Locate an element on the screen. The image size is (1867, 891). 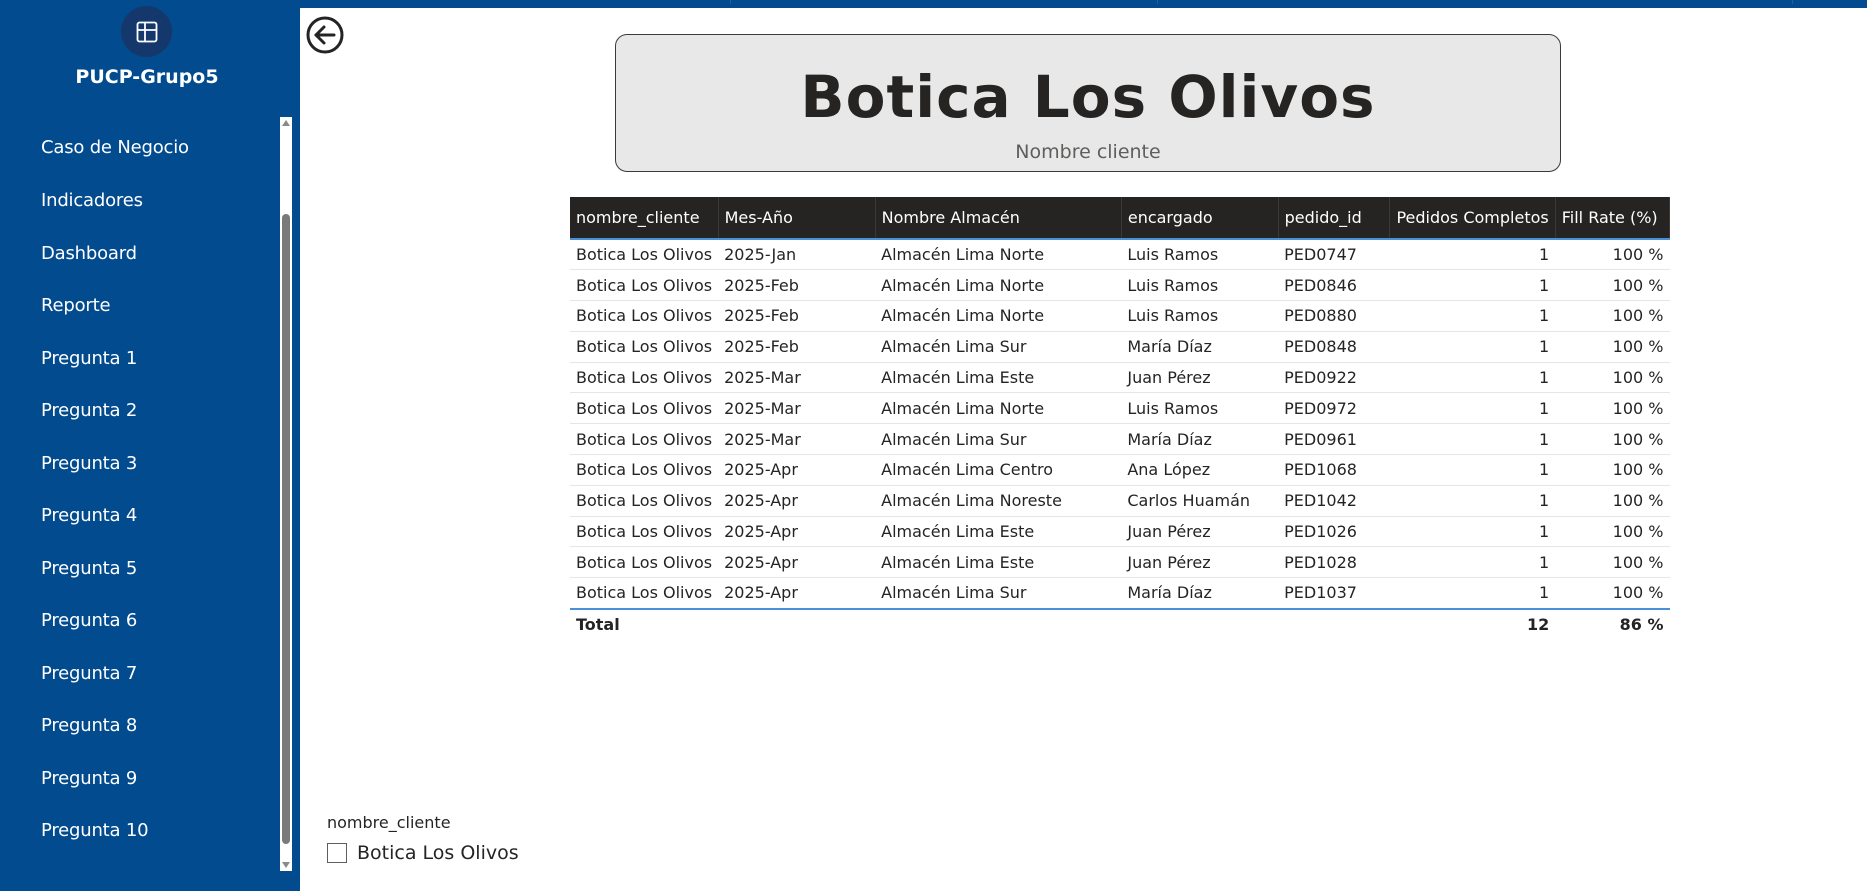
workspace-name: PUCP-Grupo5 is located at coordinates (147, 77).